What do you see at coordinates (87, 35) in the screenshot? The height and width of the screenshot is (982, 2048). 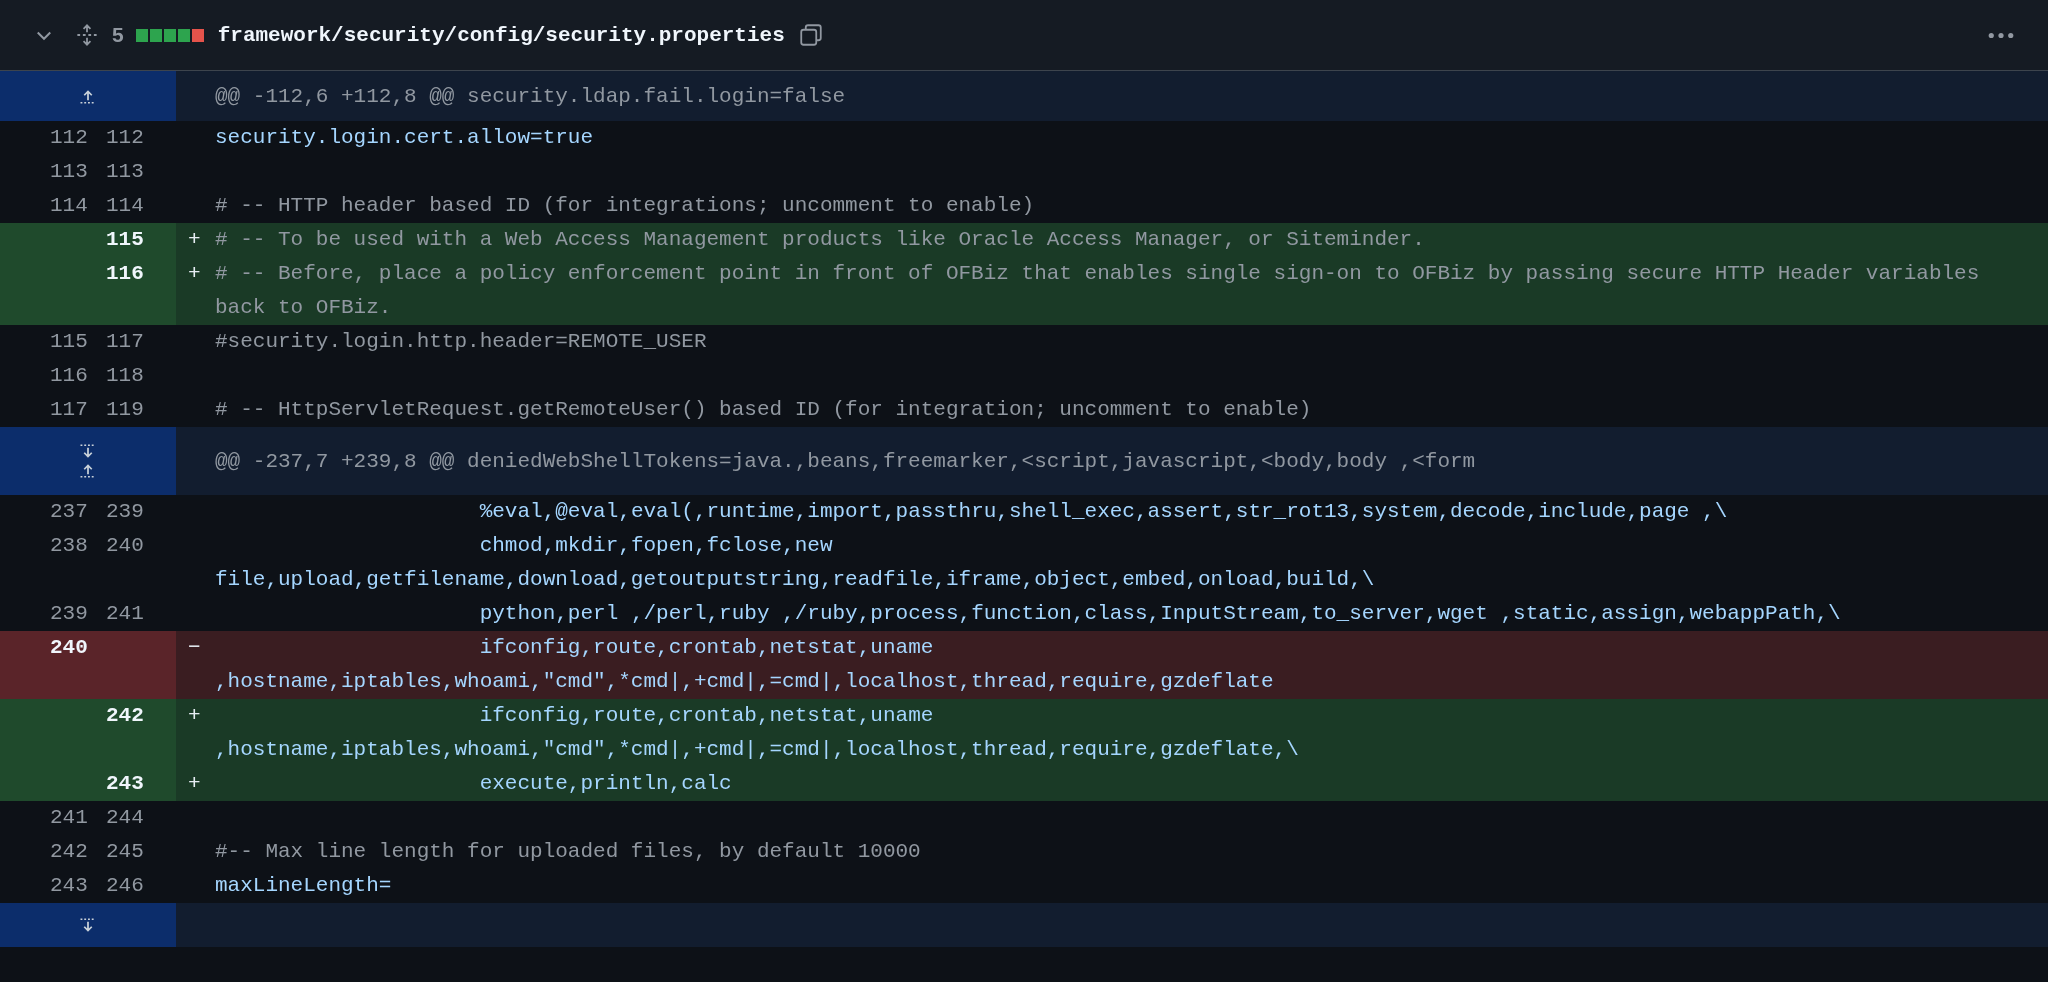 I see `expand-icon` at bounding box center [87, 35].